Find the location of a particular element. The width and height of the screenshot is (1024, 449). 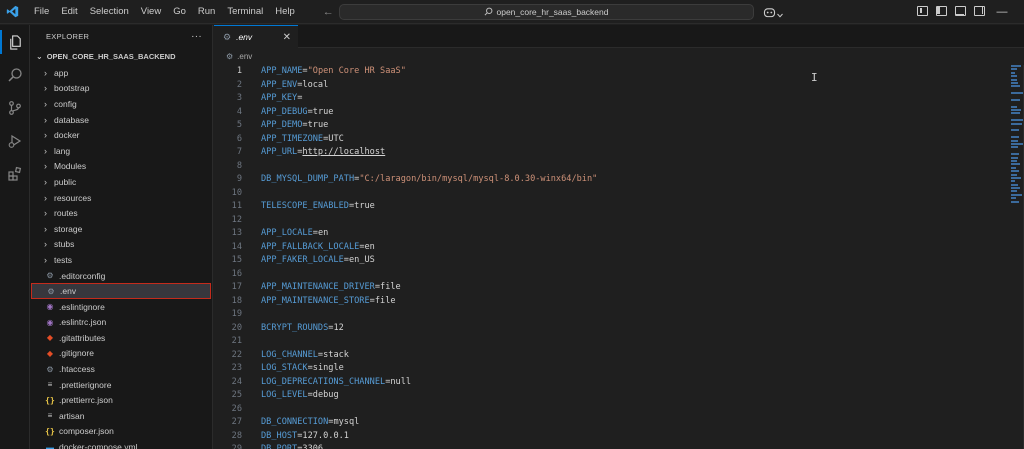

menu-terminal: Terminal is located at coordinates (245, 12).